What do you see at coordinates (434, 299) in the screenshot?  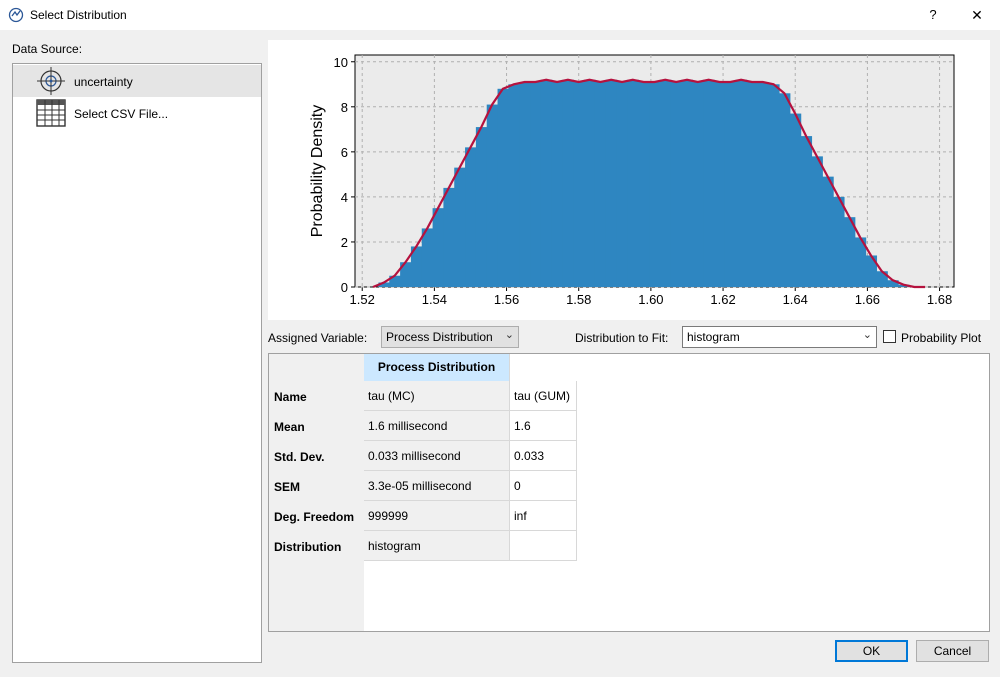 I see `x-tick-label: 1.54` at bounding box center [434, 299].